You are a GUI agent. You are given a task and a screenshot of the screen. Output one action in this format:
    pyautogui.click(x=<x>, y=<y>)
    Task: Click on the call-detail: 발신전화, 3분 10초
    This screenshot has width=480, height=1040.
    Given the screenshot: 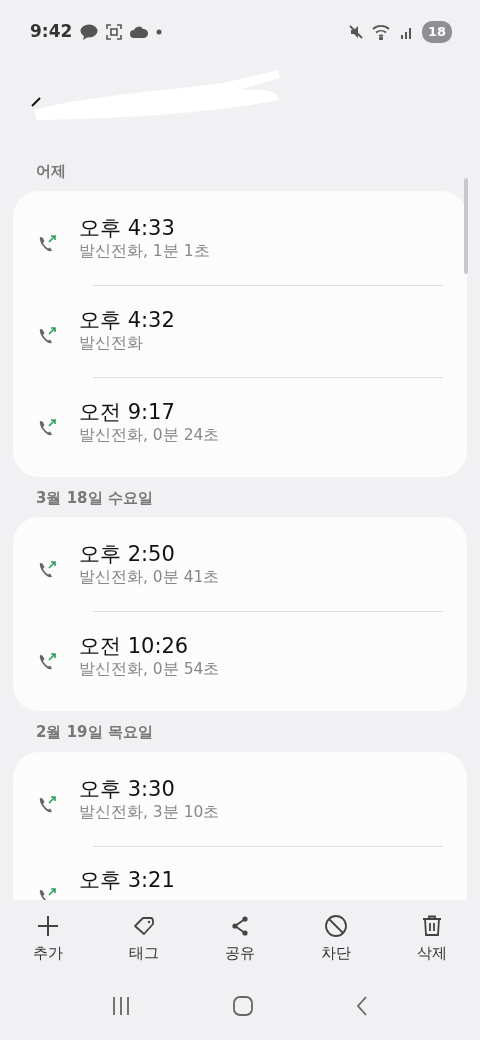 What is the action you would take?
    pyautogui.click(x=149, y=812)
    